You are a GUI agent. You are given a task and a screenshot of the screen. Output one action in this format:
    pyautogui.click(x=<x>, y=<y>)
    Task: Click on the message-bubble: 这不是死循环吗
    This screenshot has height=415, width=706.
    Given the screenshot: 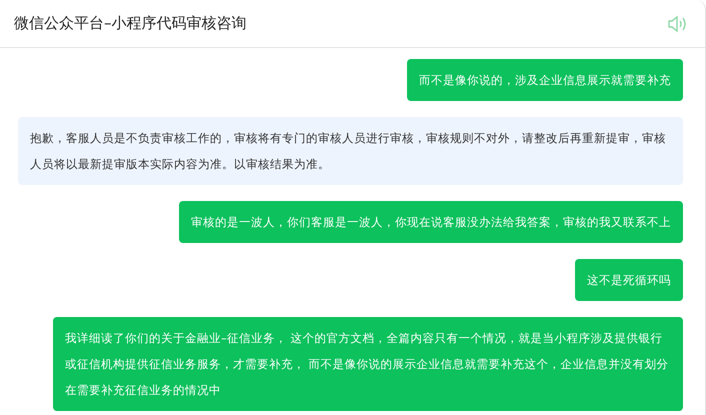 What is the action you would take?
    pyautogui.click(x=629, y=280)
    